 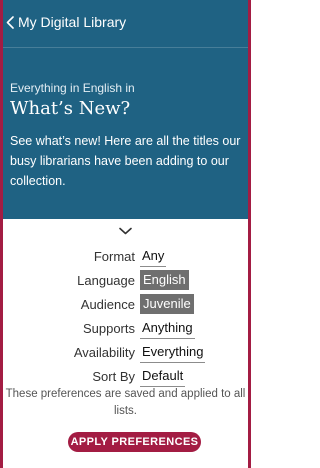 What do you see at coordinates (113, 376) in the screenshot?
I see `pref-label-sort-by: Sort By` at bounding box center [113, 376].